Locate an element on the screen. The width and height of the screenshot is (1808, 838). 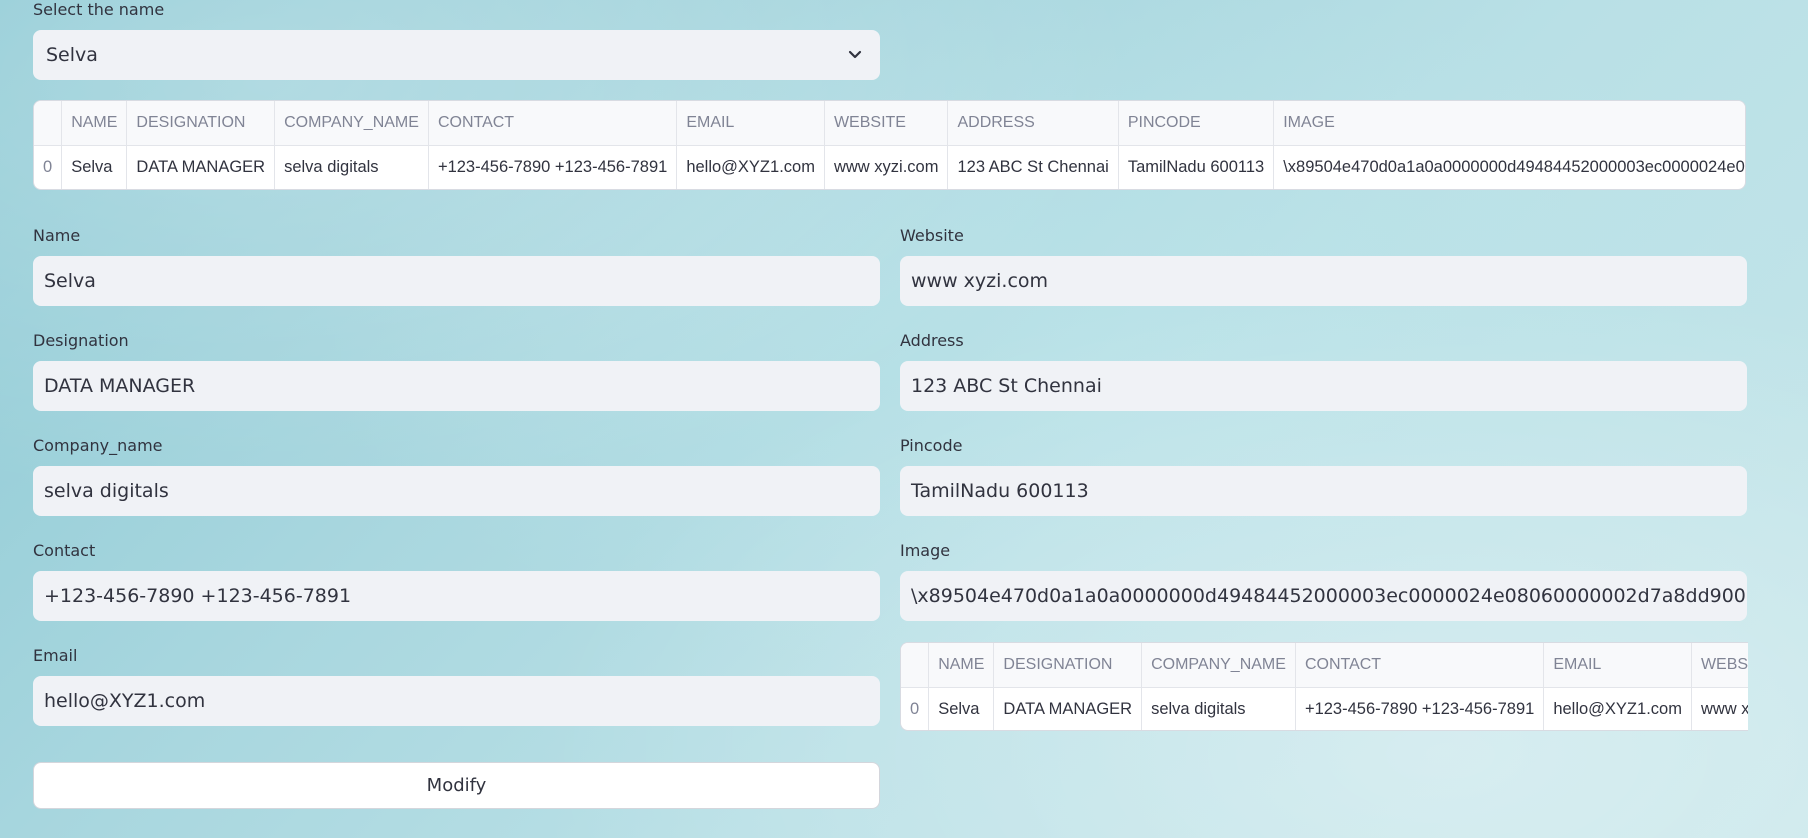
email-input: hello@XYZ1.com is located at coordinates (456, 701).